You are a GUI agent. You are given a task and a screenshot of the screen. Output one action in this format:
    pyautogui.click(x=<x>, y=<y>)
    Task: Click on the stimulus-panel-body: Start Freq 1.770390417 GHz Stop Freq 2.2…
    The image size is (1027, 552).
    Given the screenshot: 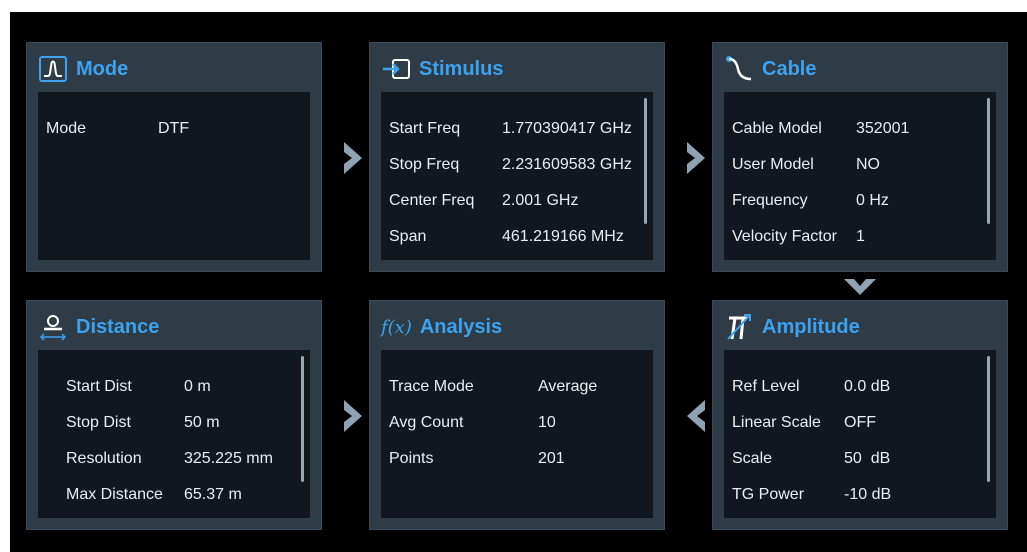 What is the action you would take?
    pyautogui.click(x=517, y=176)
    